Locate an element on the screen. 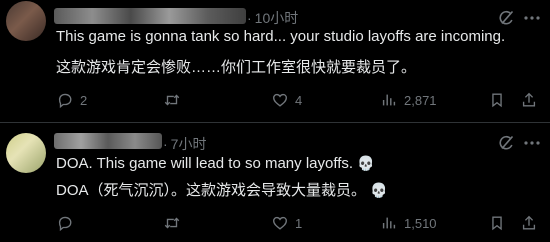 The height and width of the screenshot is (242, 550). reply-button is located at coordinates (68, 223).